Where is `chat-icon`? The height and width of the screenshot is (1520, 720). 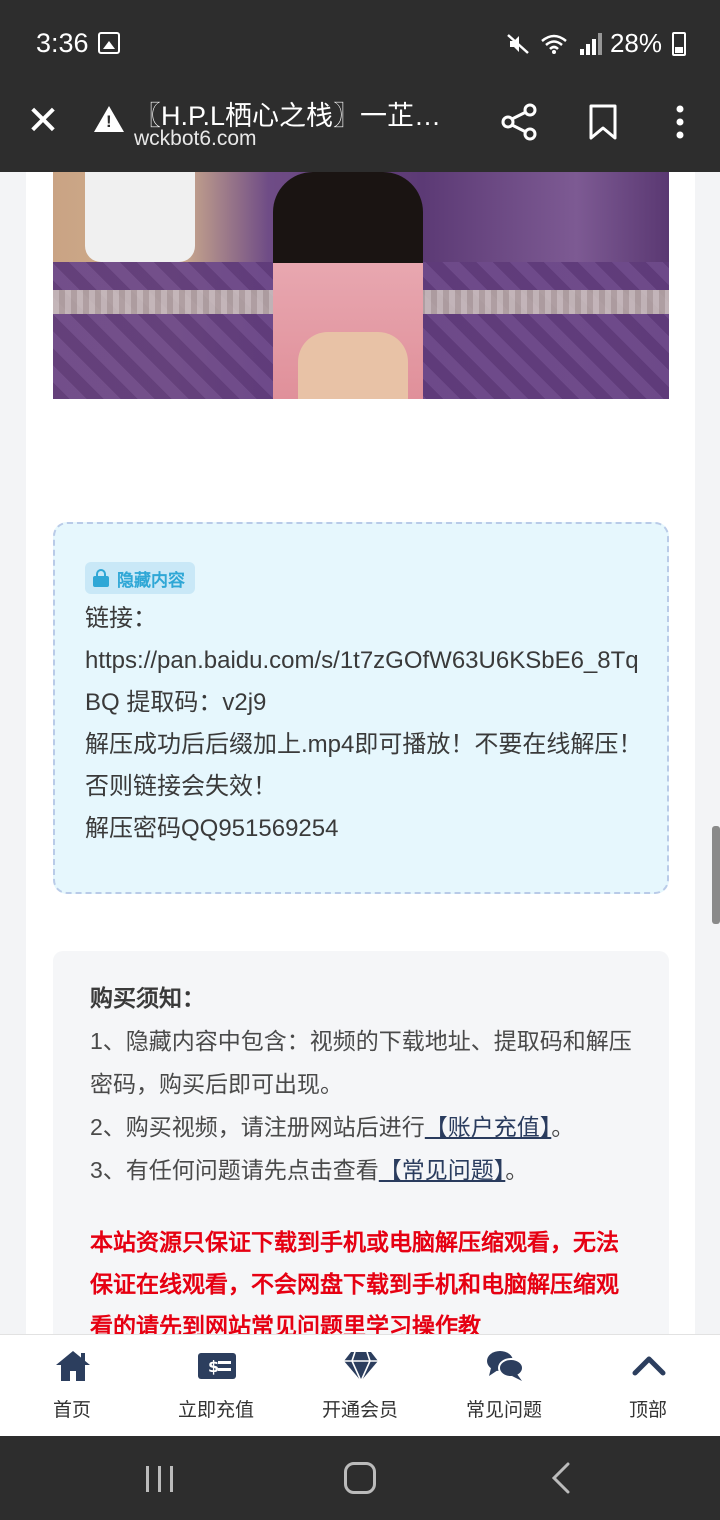
chat-icon is located at coordinates (505, 1366).